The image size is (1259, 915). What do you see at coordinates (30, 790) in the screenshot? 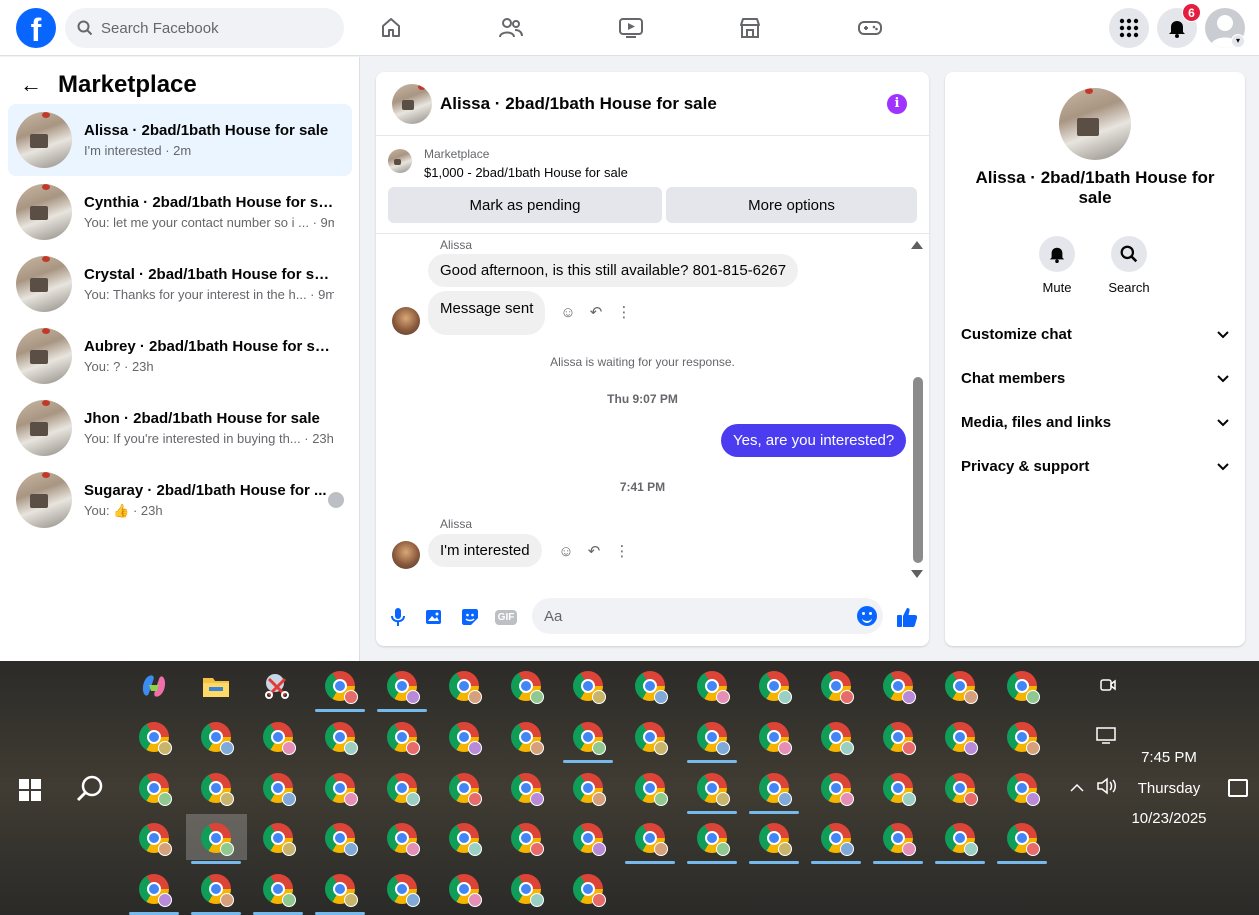
I see `windows-start-icon` at bounding box center [30, 790].